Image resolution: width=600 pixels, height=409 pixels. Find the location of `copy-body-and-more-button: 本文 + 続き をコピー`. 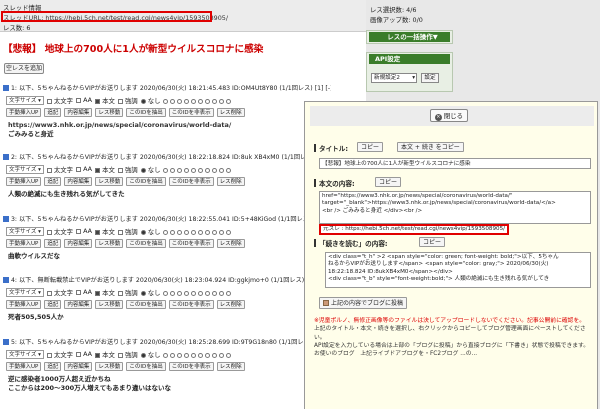

copy-body-and-more-button: 本文 + 続き をコピー is located at coordinates (430, 147).